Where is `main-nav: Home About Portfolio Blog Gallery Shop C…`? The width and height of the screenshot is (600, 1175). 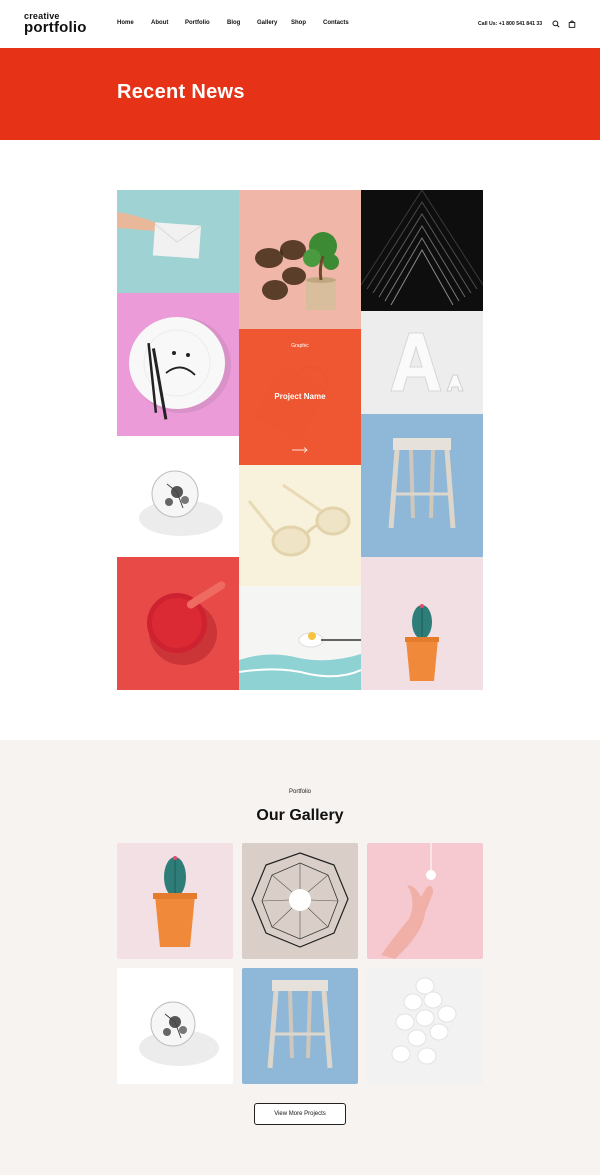 main-nav: Home About Portfolio Blog Gallery Shop C… is located at coordinates (233, 23).